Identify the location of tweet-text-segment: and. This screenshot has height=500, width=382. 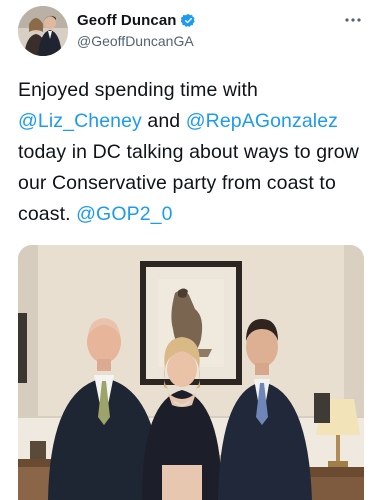
(163, 121).